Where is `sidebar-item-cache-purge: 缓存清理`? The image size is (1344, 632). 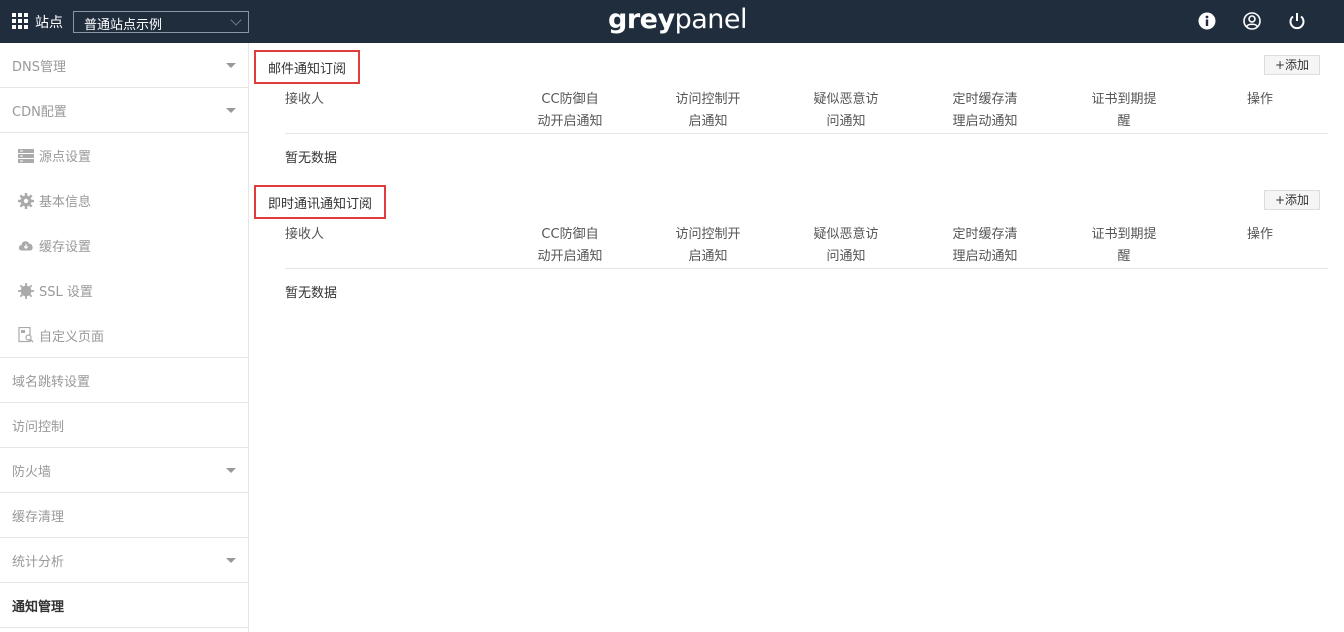 sidebar-item-cache-purge: 缓存清理 is located at coordinates (124, 515).